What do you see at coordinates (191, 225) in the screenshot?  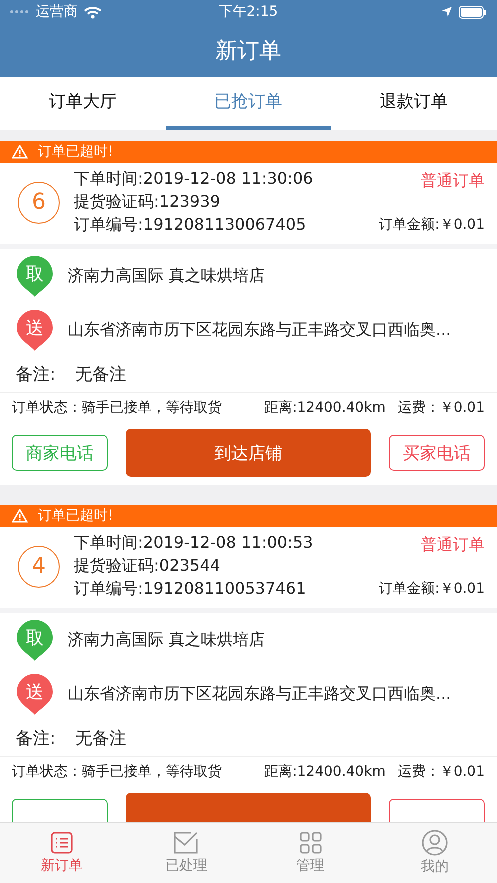 I see `order-id: 订单编号:1912081130067405` at bounding box center [191, 225].